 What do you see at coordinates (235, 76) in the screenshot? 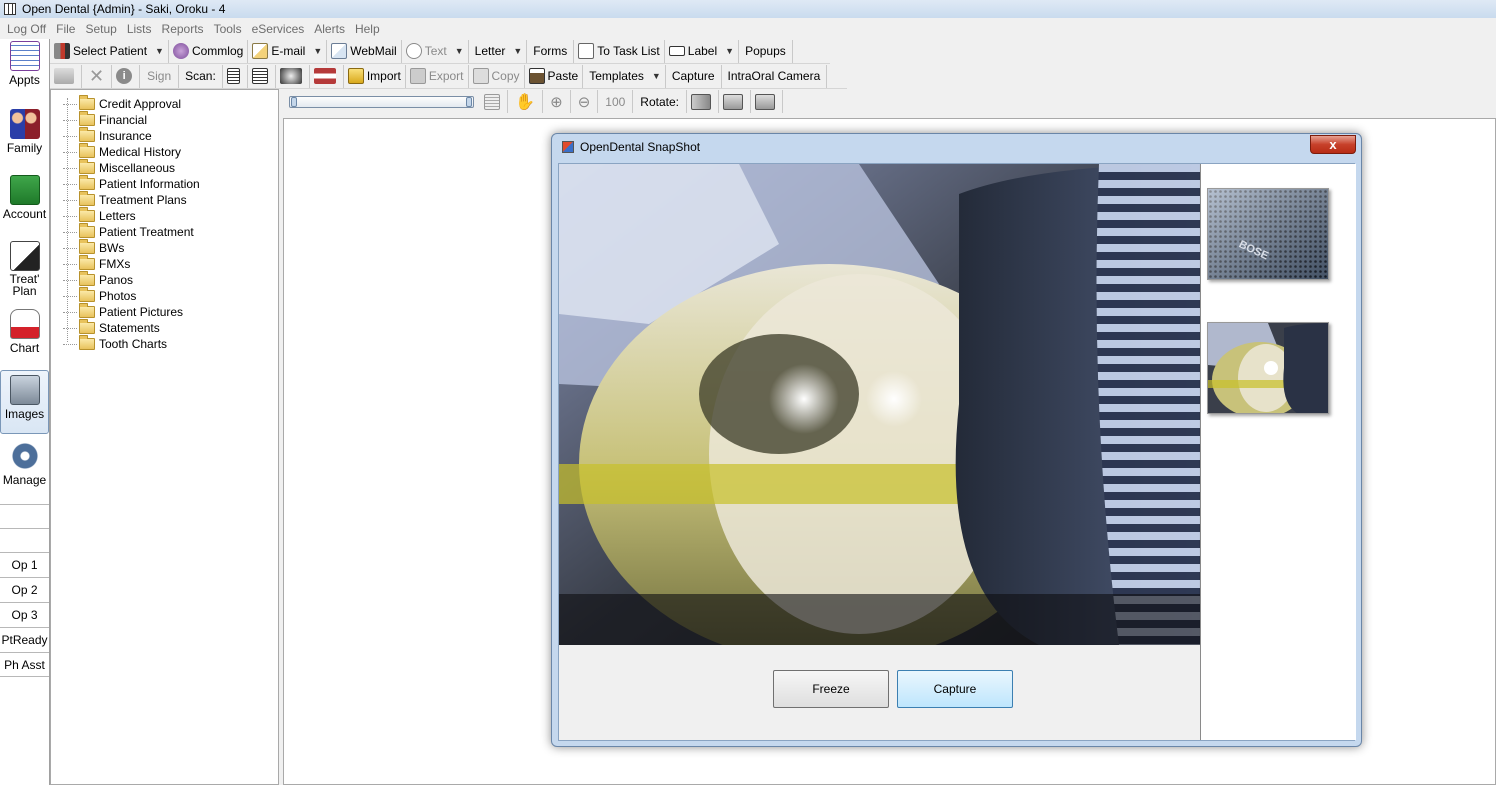
I see `scan-document-button` at bounding box center [235, 76].